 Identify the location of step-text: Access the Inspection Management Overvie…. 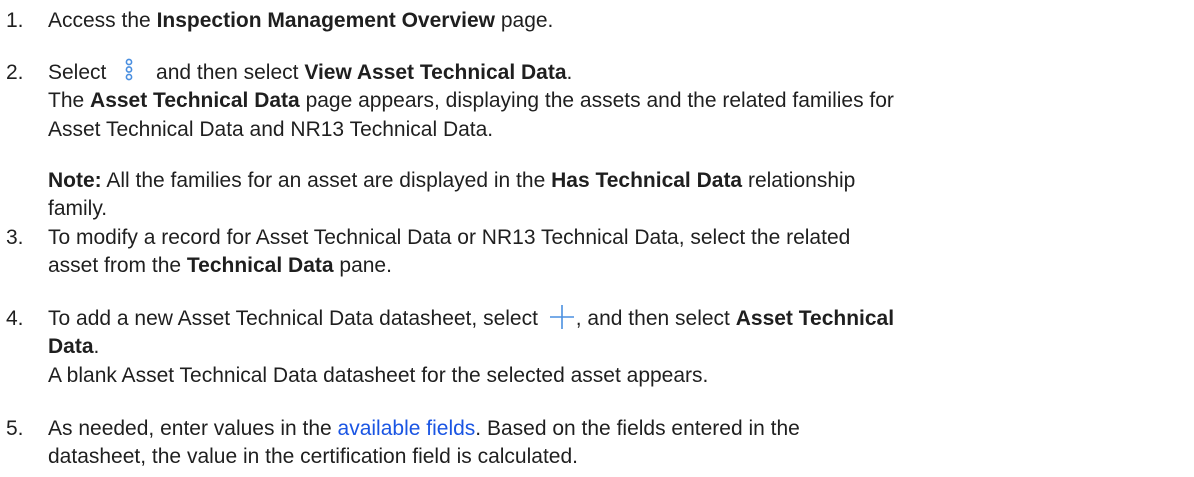
(301, 20).